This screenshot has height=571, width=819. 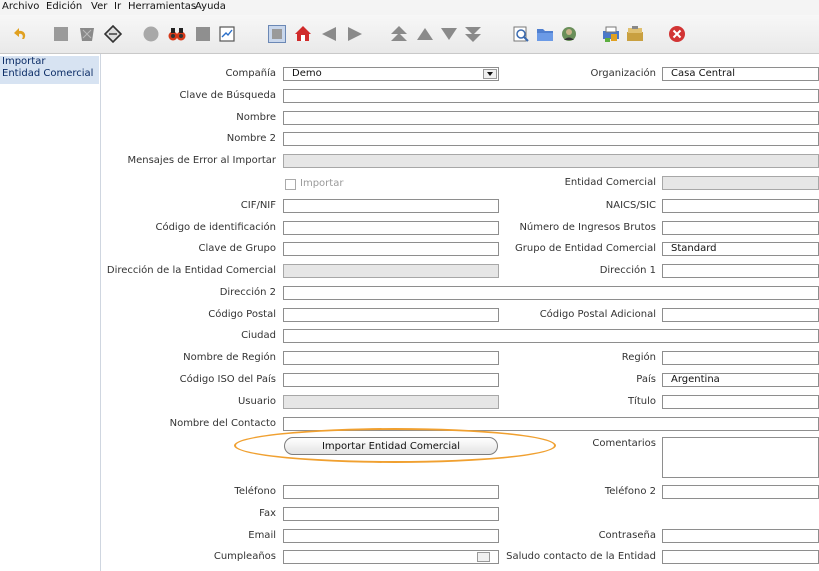 I want to click on archive-icon, so click(x=635, y=34).